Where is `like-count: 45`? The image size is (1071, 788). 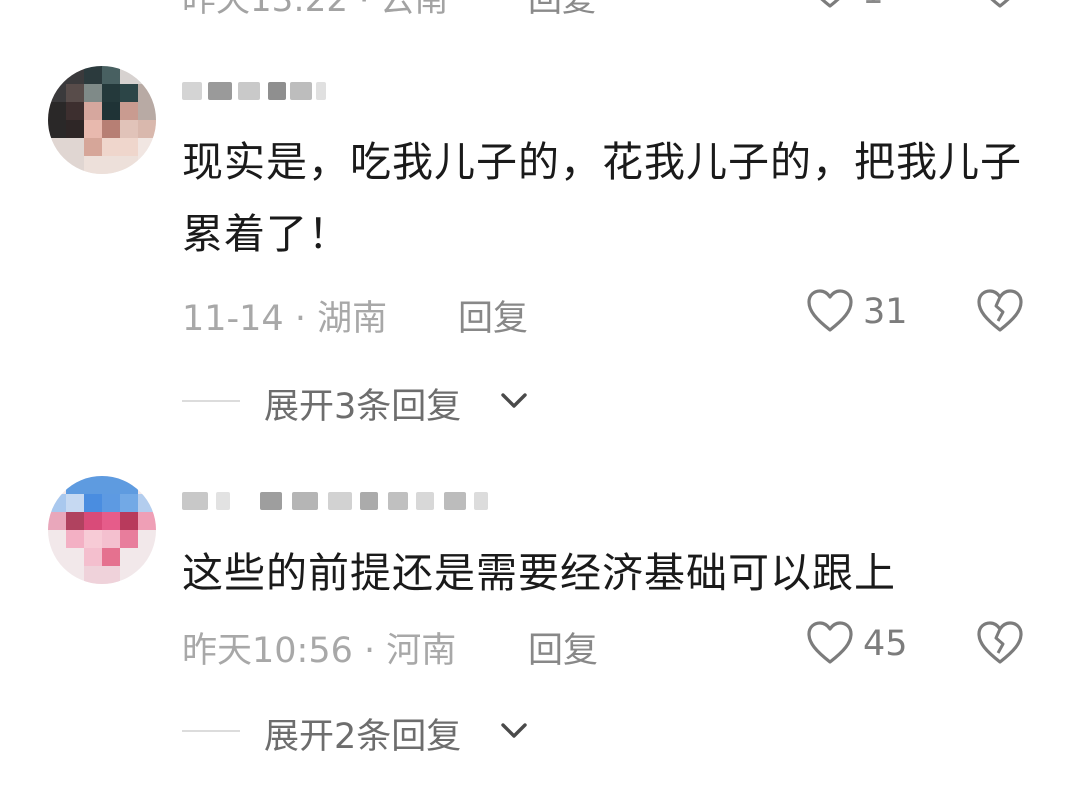 like-count: 45 is located at coordinates (885, 644).